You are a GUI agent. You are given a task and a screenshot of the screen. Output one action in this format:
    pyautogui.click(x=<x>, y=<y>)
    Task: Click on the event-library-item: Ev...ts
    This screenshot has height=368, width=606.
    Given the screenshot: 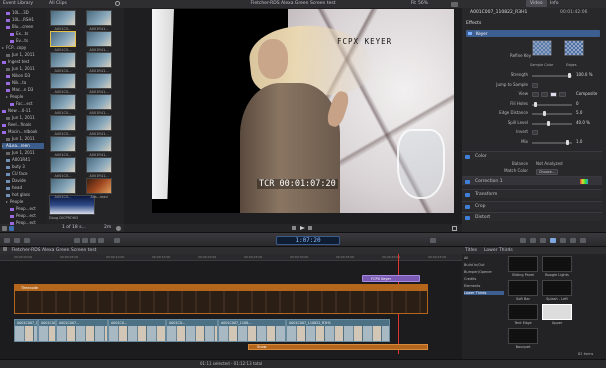 What is the action you would take?
    pyautogui.click(x=23, y=41)
    